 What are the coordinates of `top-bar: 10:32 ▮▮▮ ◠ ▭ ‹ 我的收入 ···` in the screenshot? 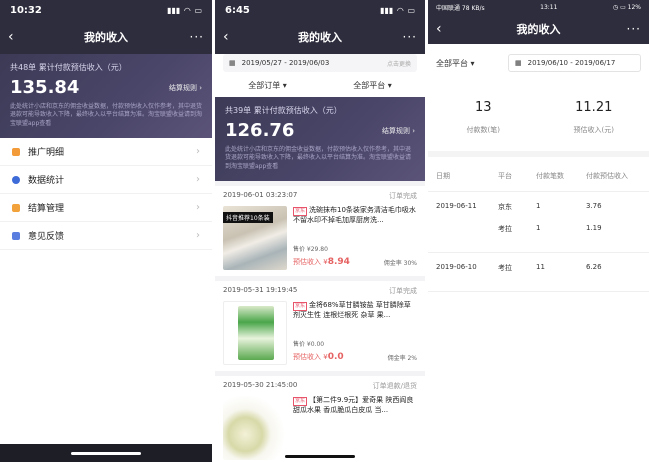 It's located at (106, 27).